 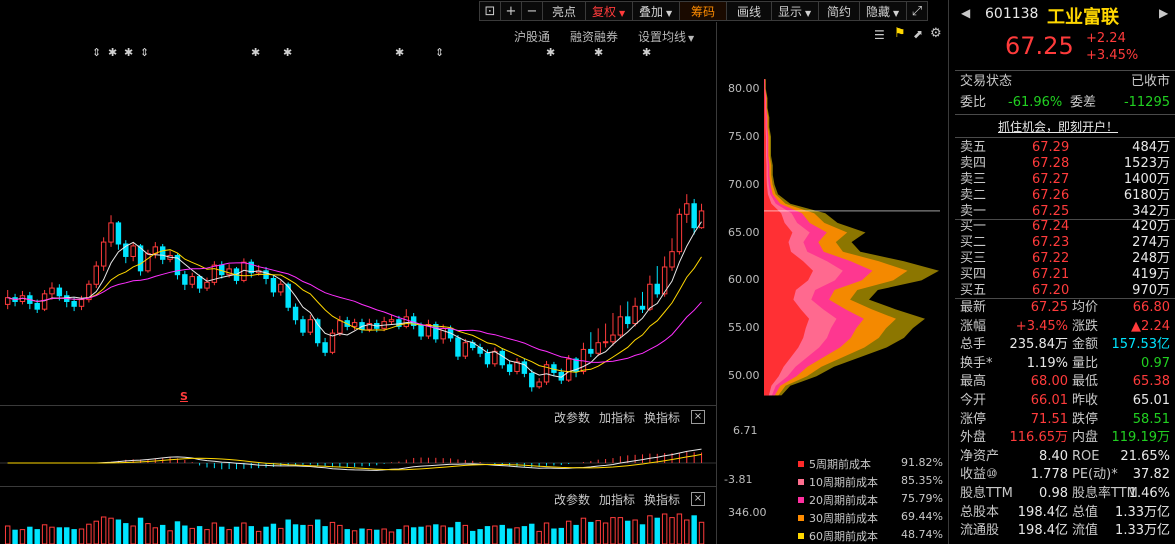 I want to click on hide-dropdown: 隐藏 ▼, so click(x=883, y=11).